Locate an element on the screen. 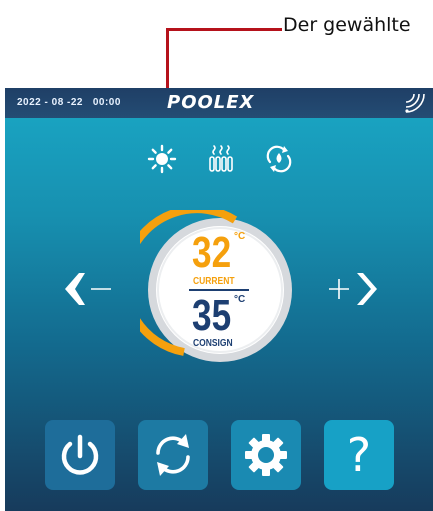  status-bar: 2022 - 08 -22 00:00 POOLEX is located at coordinates (219, 103).